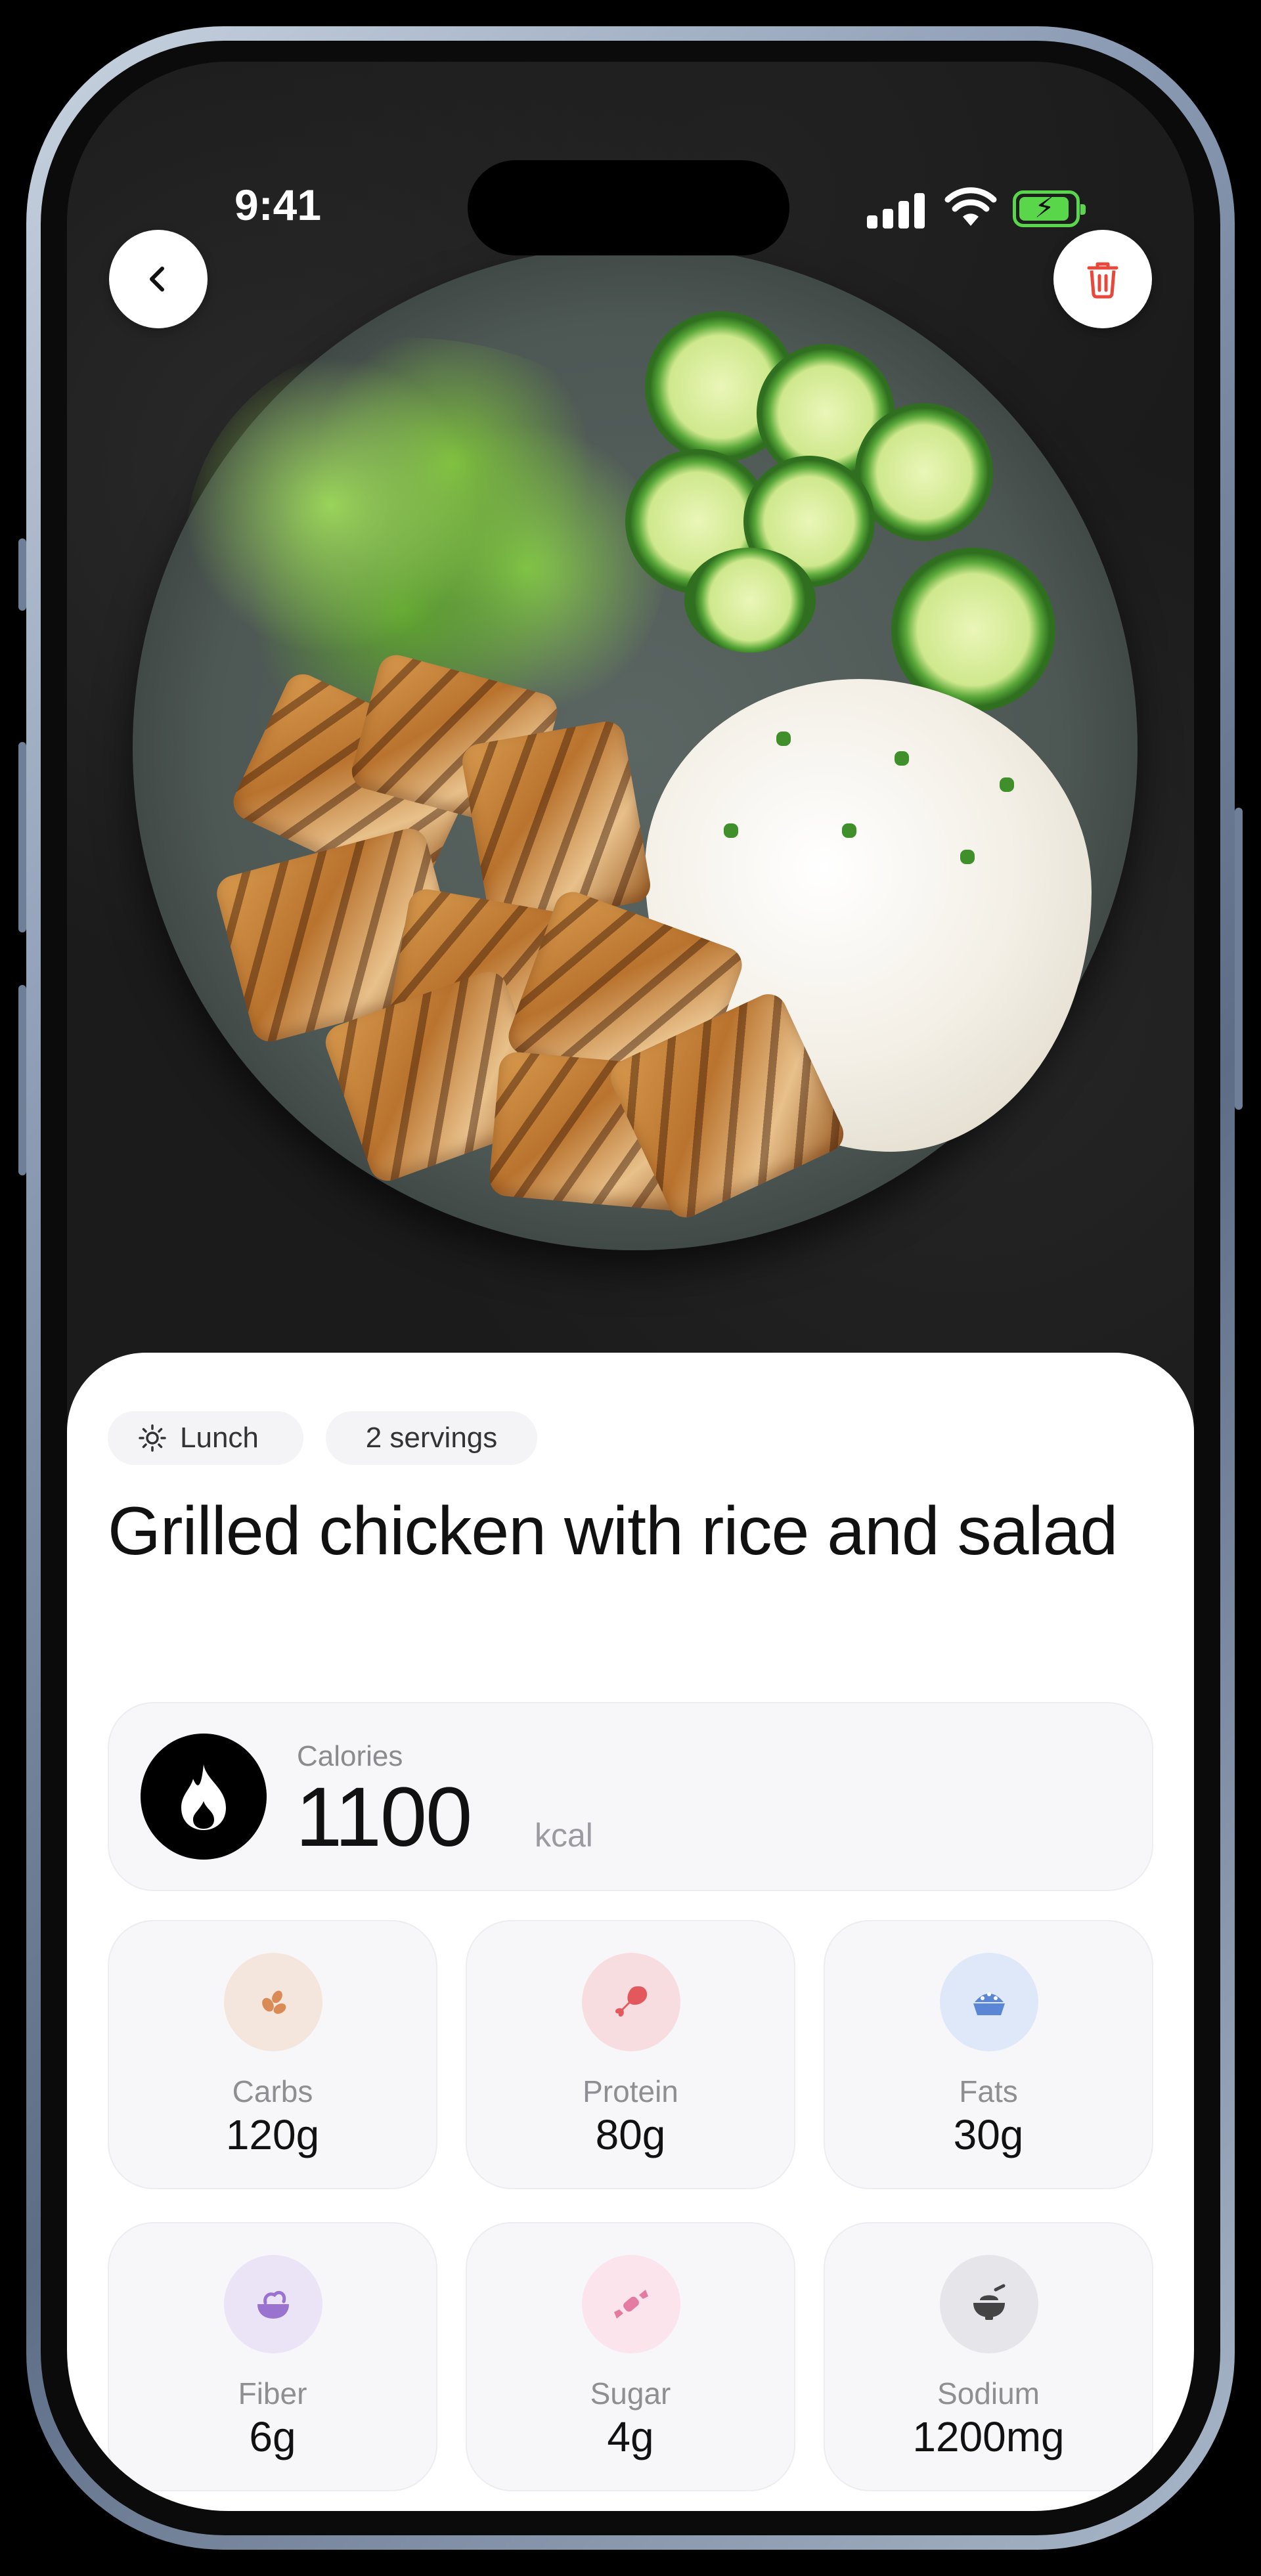 This screenshot has height=2576, width=1261. Describe the element at coordinates (278, 205) in the screenshot. I see `status-time: 9:41` at that location.